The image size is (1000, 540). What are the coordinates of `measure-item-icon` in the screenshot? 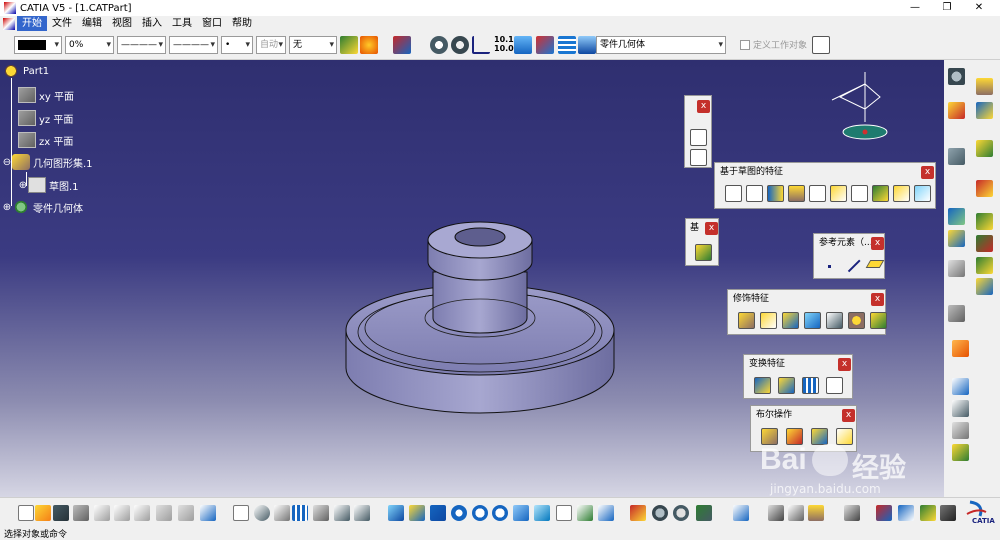 It's located at (796, 513).